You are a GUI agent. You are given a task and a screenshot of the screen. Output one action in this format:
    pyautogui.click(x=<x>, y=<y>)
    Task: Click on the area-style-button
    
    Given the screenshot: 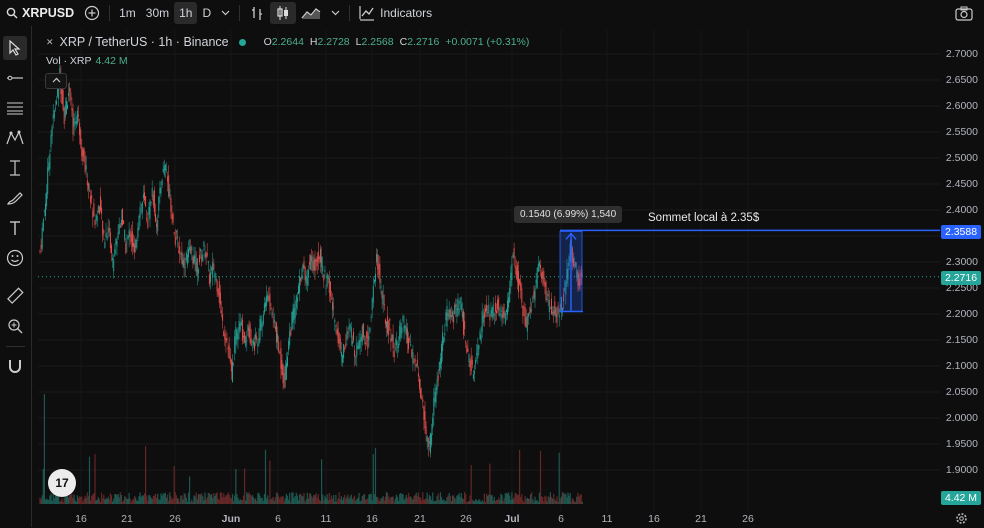 What is the action you would take?
    pyautogui.click(x=311, y=13)
    